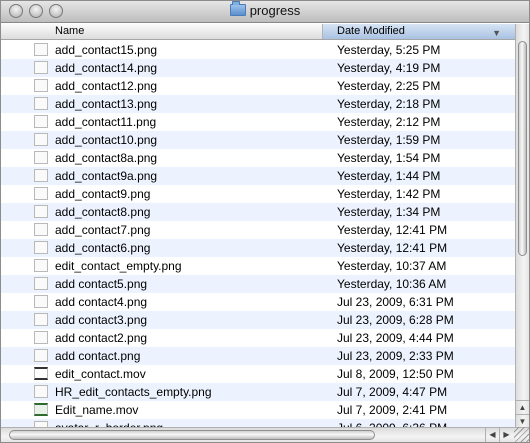 The image size is (530, 443). What do you see at coordinates (105, 122) in the screenshot?
I see `file-name: add_contact11.png` at bounding box center [105, 122].